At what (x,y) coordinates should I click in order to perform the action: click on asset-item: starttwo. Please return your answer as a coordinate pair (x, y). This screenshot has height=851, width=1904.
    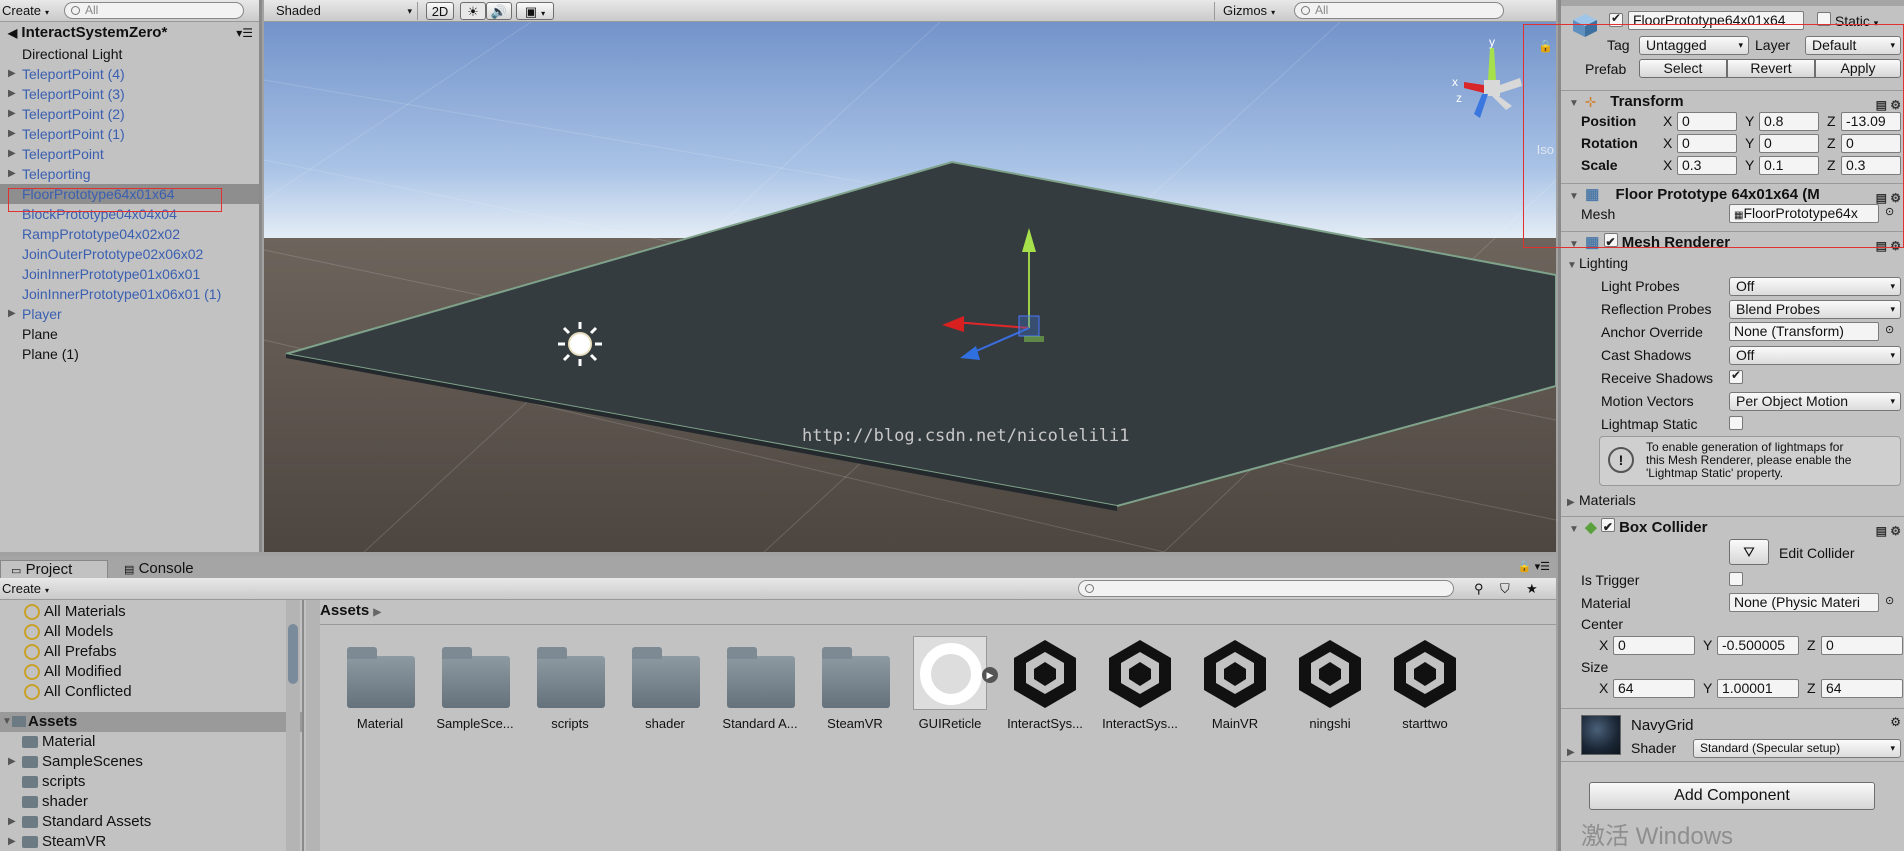
    Looking at the image, I should click on (1425, 683).